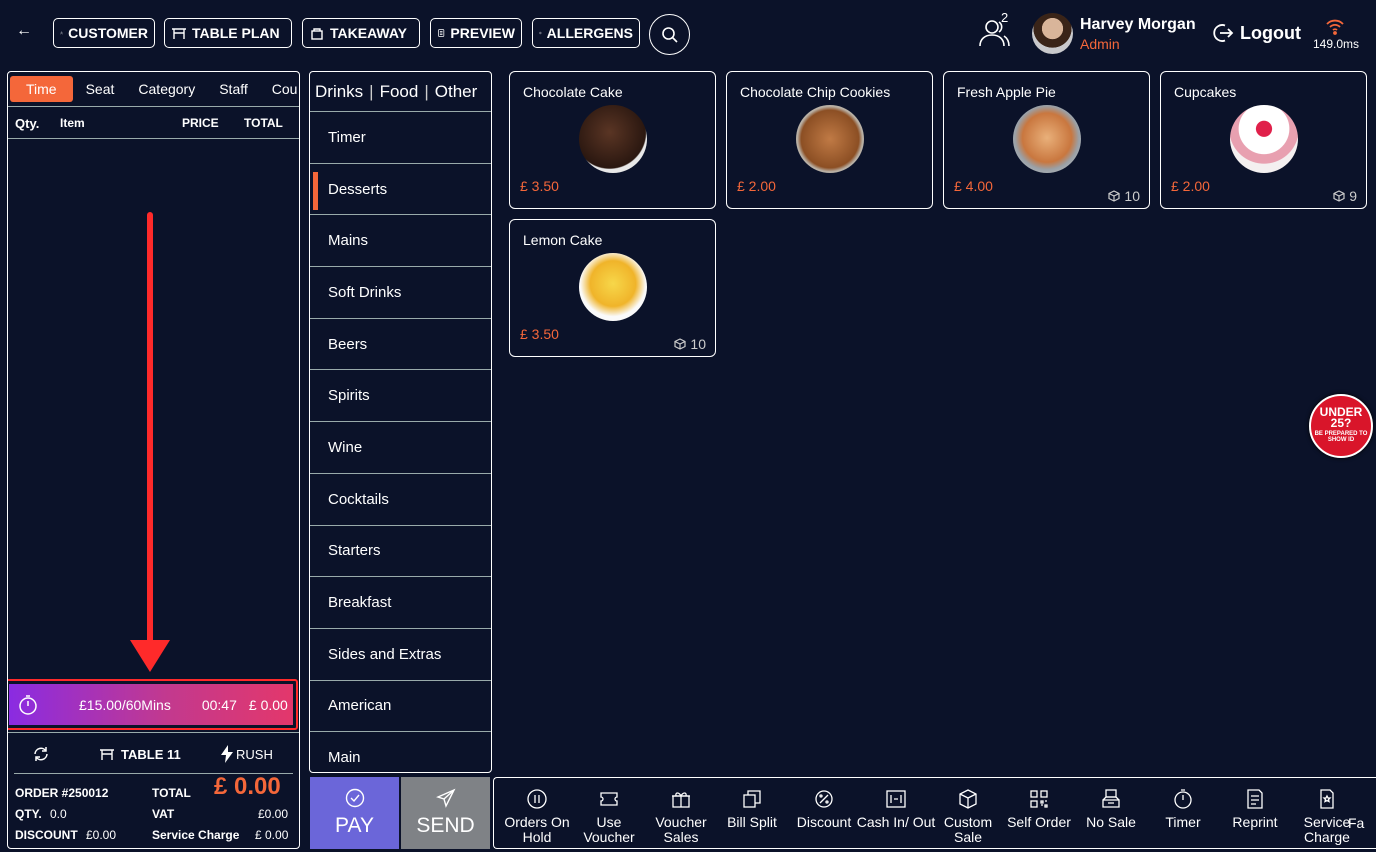  What do you see at coordinates (1270, 32) in the screenshot?
I see `logout-label: Logout` at bounding box center [1270, 32].